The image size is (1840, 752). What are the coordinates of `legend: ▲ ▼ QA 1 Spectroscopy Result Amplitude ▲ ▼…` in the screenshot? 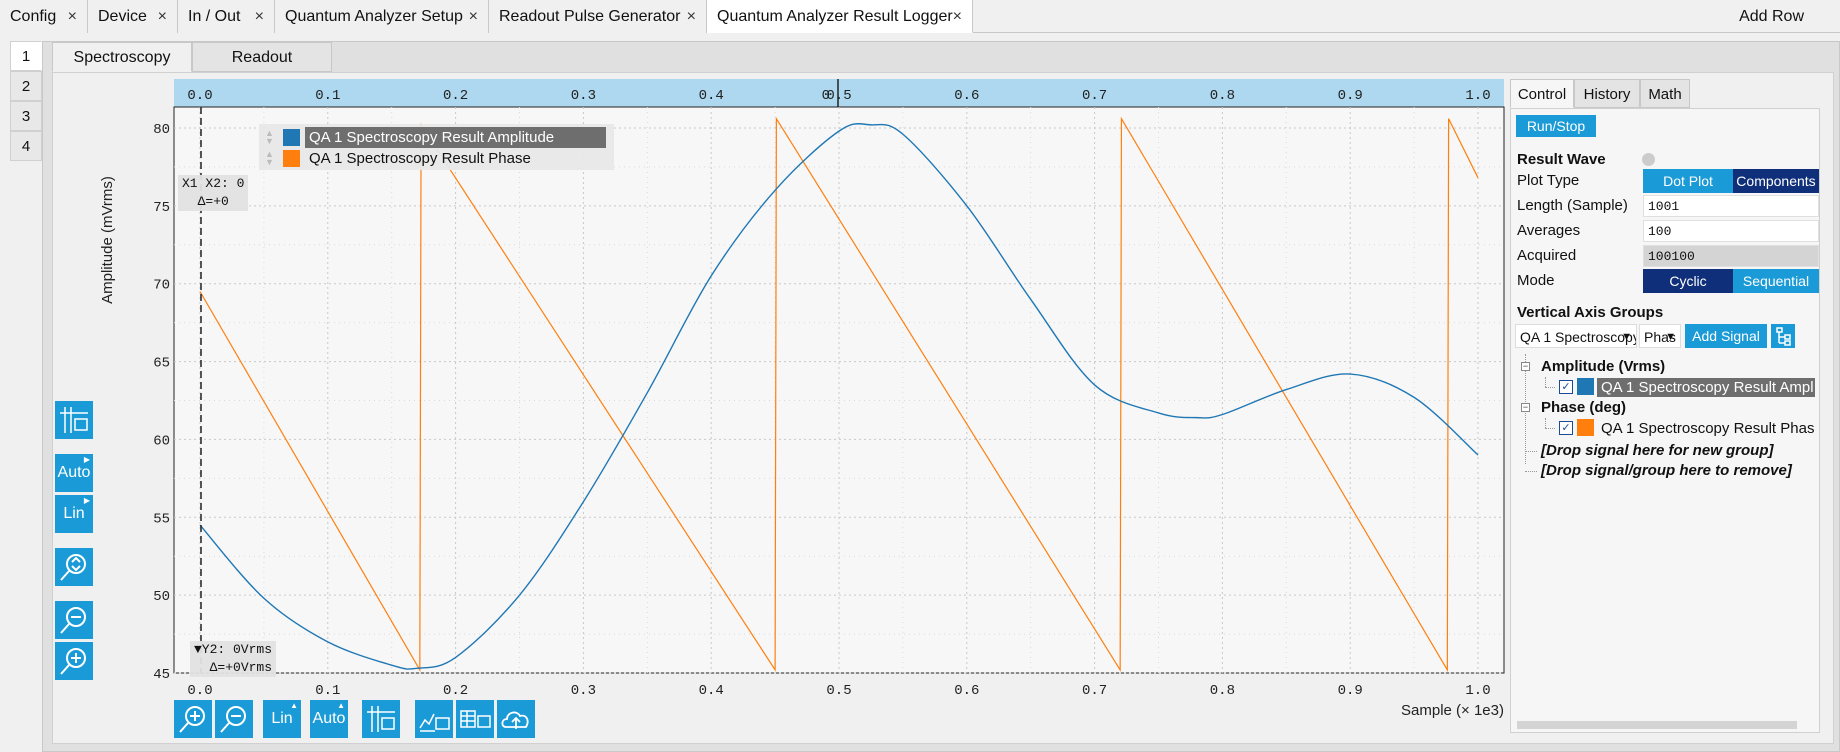 It's located at (436, 147).